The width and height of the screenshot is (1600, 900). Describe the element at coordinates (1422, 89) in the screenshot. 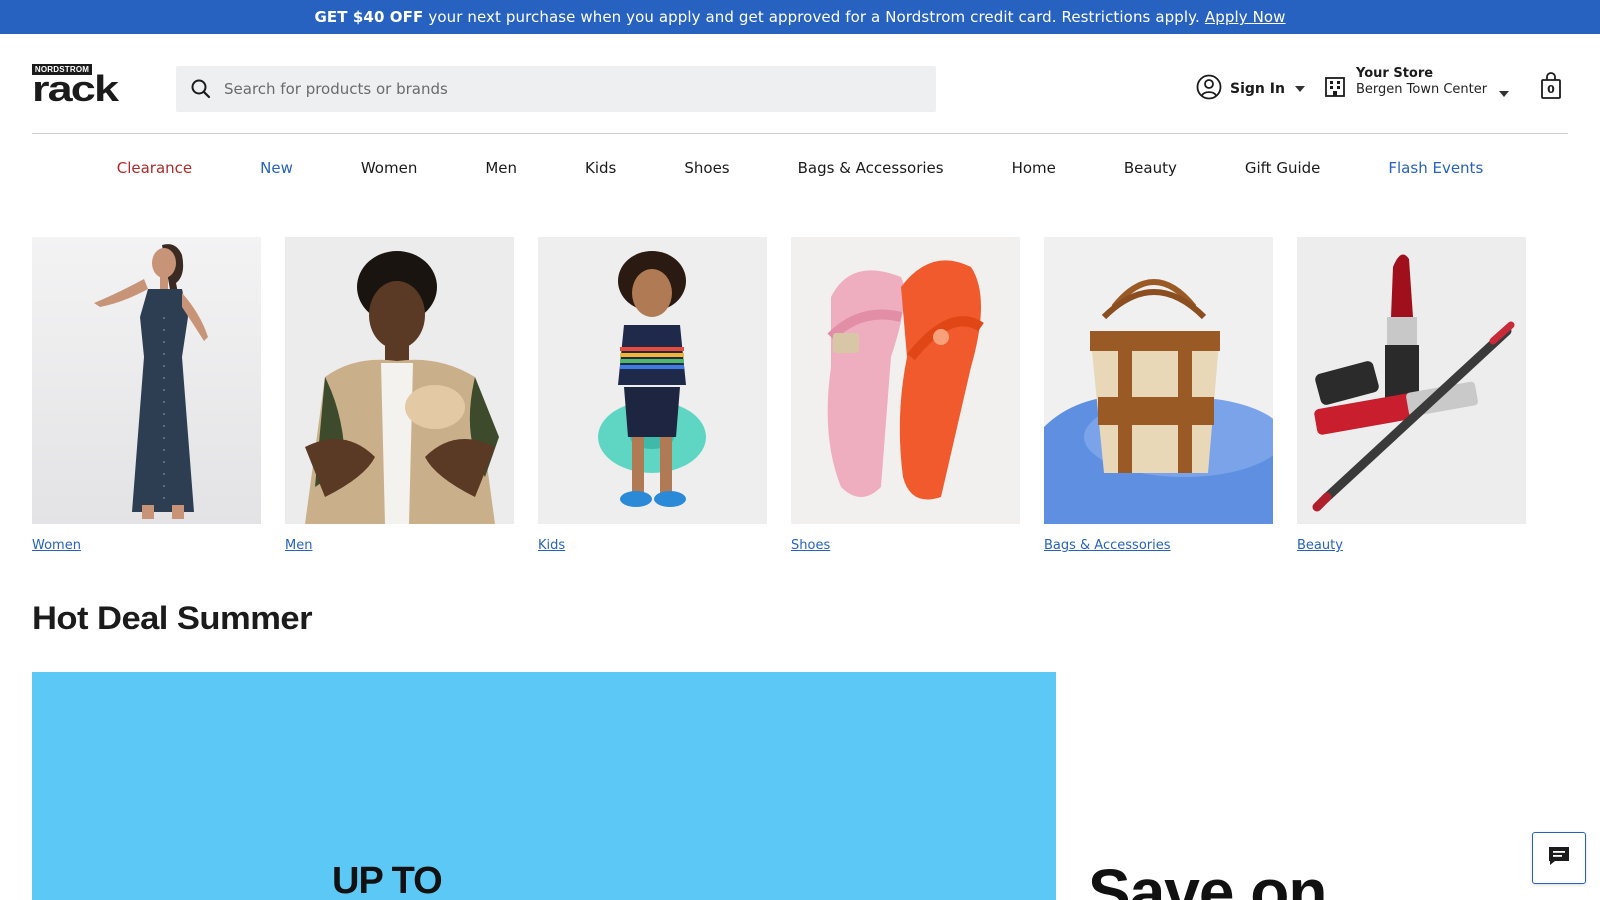

I see `store-name: Bergen Town Center` at that location.